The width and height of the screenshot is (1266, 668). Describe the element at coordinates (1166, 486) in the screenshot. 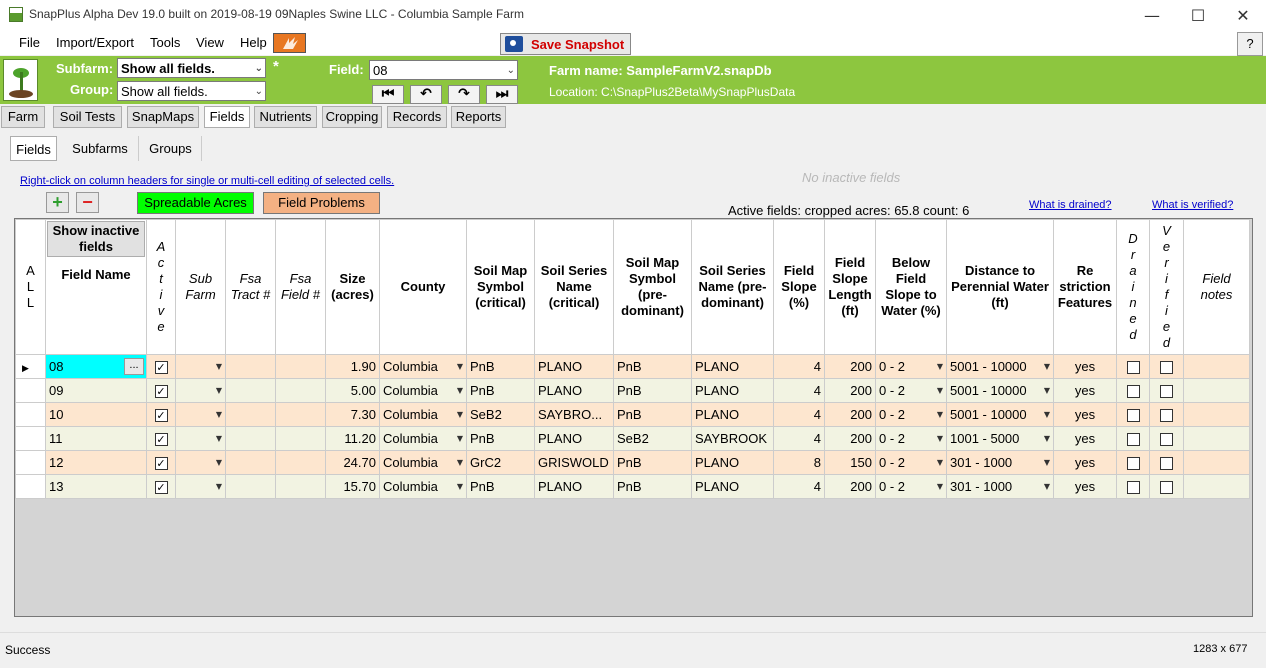

I see `verified-checkbox-cell` at that location.